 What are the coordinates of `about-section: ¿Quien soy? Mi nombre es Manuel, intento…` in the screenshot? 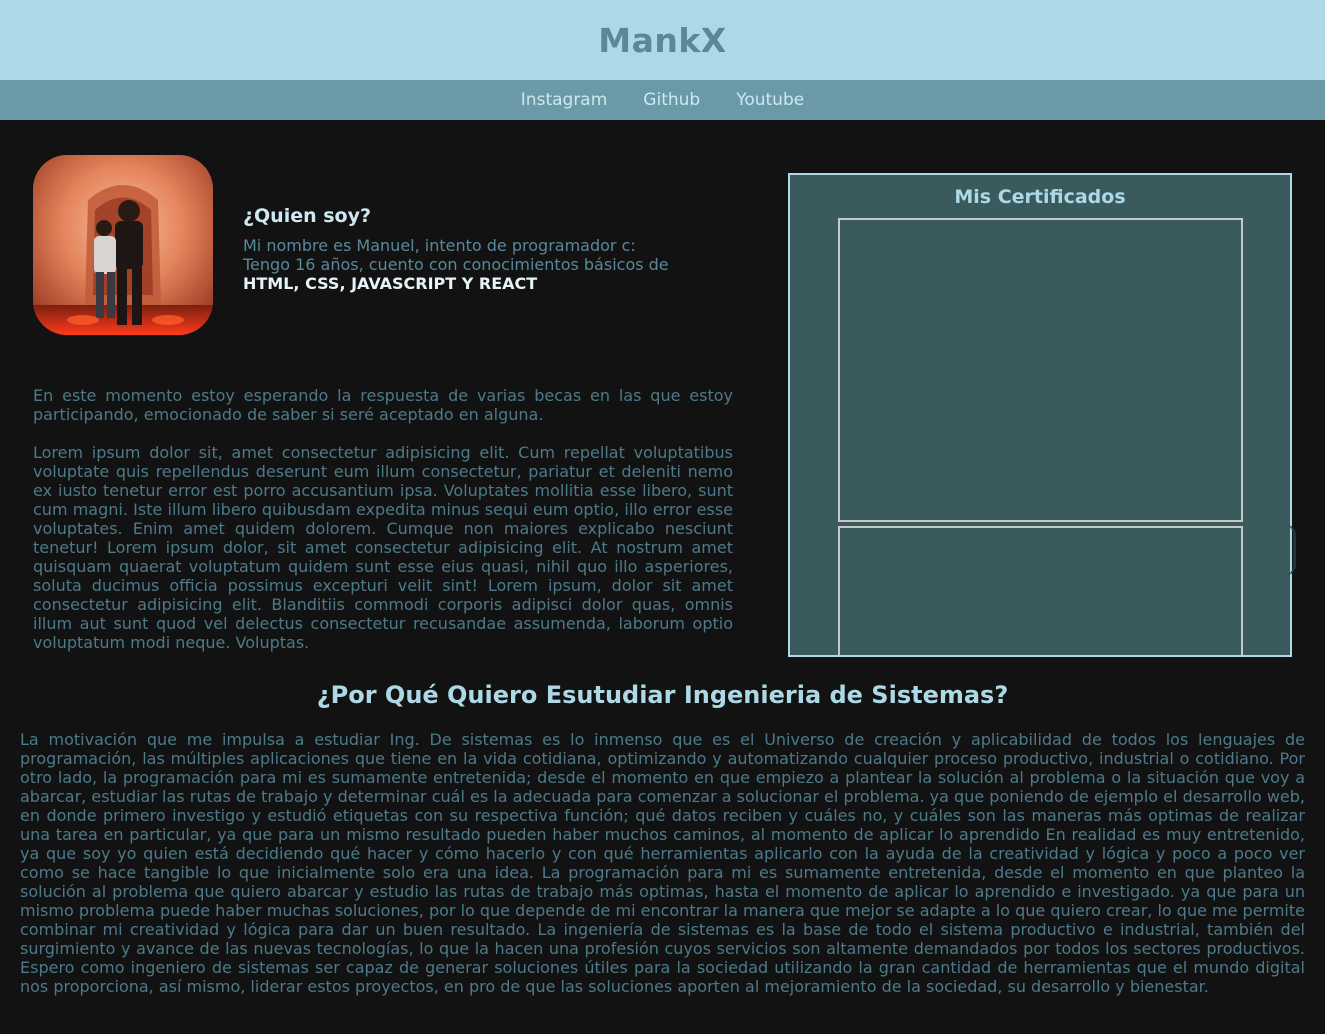 It's located at (483, 249).